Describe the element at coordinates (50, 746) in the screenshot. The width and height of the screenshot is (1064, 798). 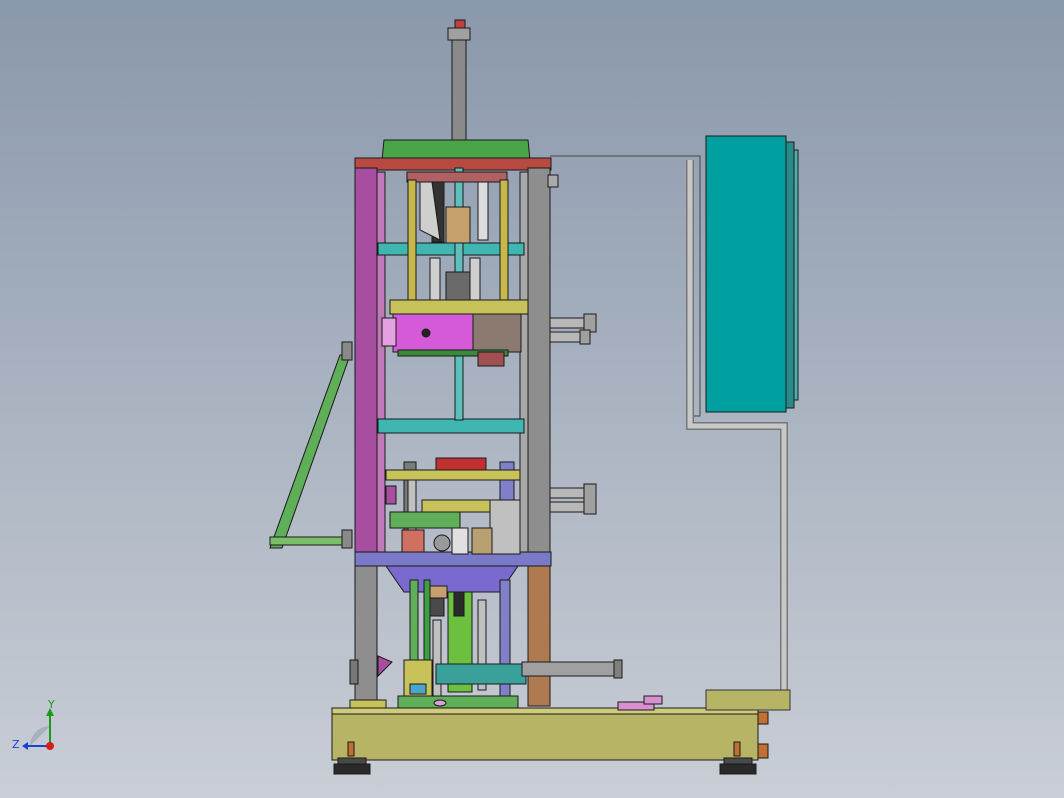
I see `x-axis-marker` at that location.